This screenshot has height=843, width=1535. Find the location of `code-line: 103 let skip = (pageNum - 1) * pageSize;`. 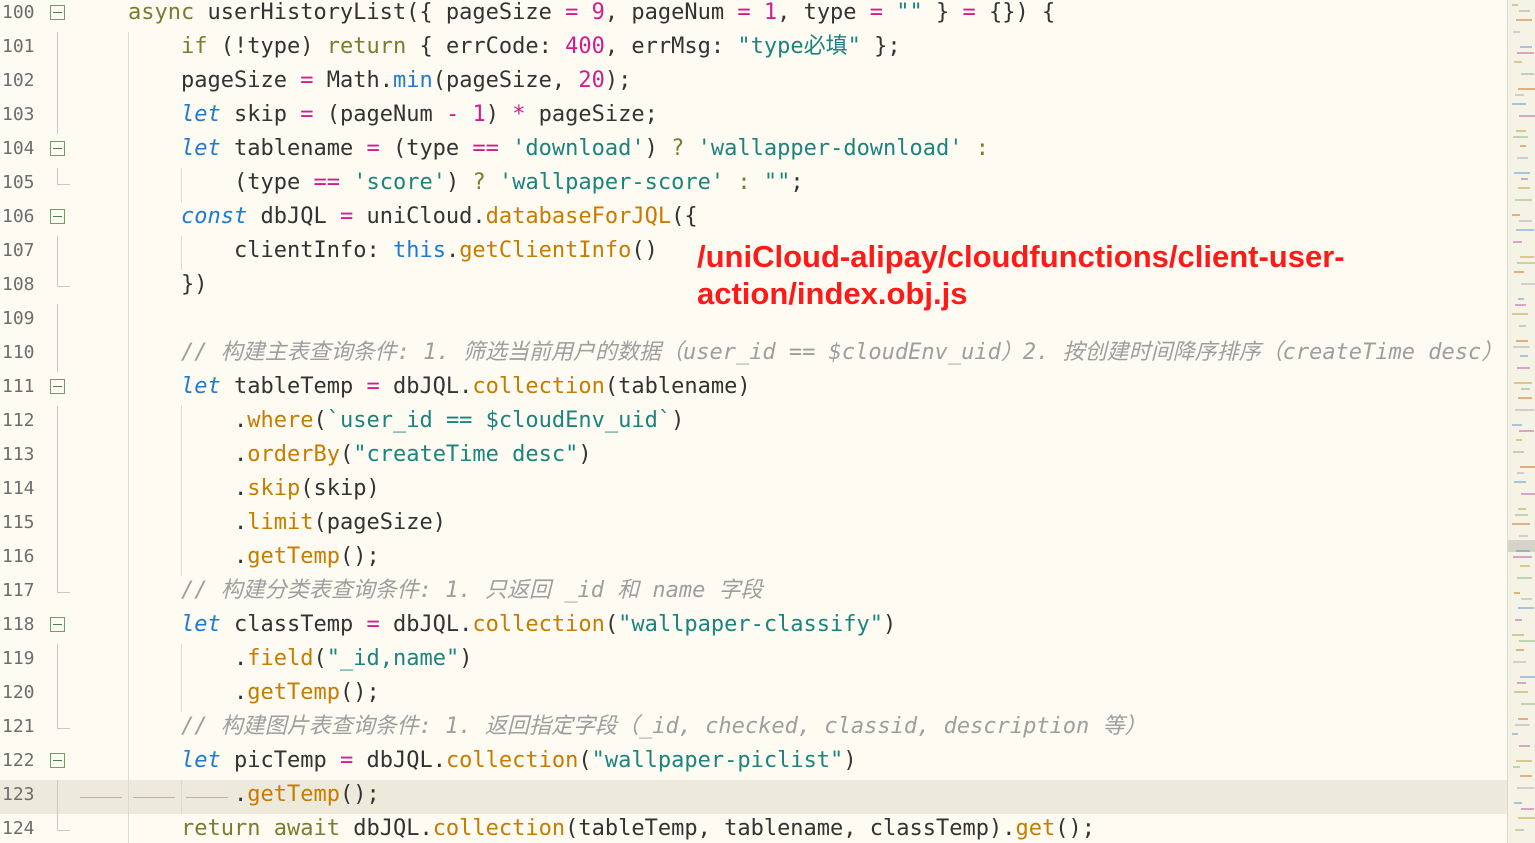

code-line: 103 let skip = (pageNum - 1) * pageSize; is located at coordinates (753, 117).